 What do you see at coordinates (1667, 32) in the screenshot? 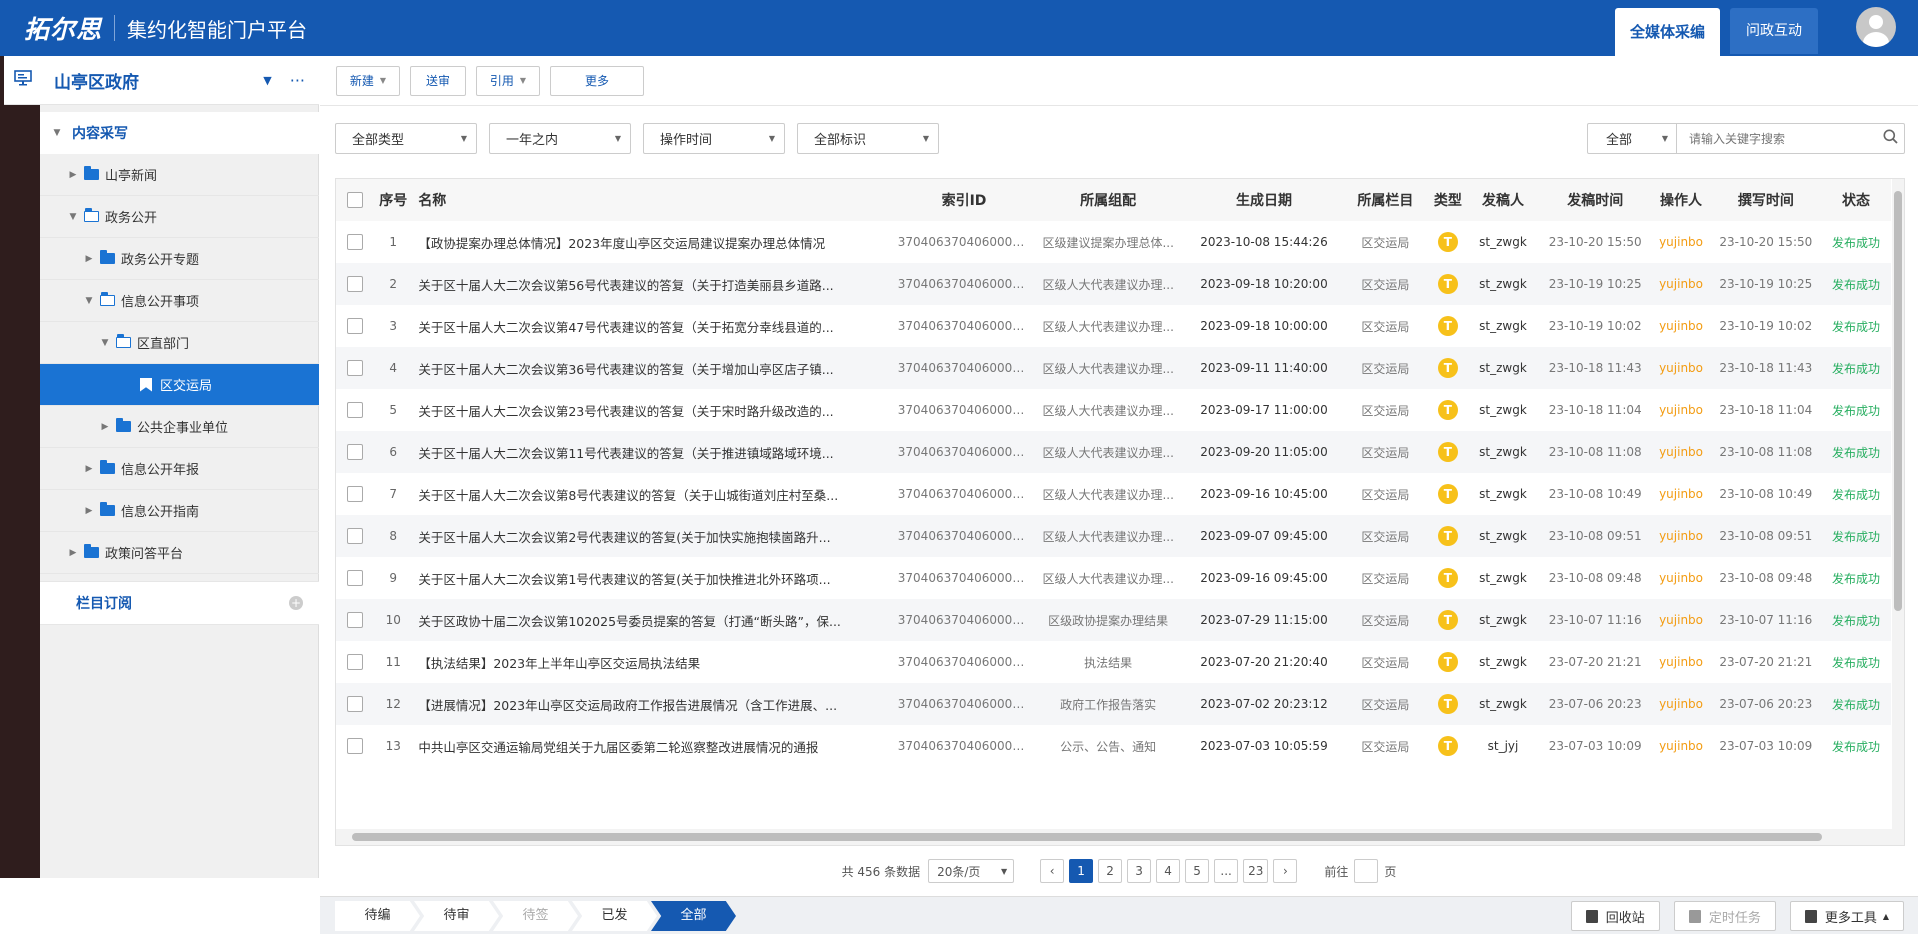
I see `tab-all-media-editing: 全媒体采编` at bounding box center [1667, 32].